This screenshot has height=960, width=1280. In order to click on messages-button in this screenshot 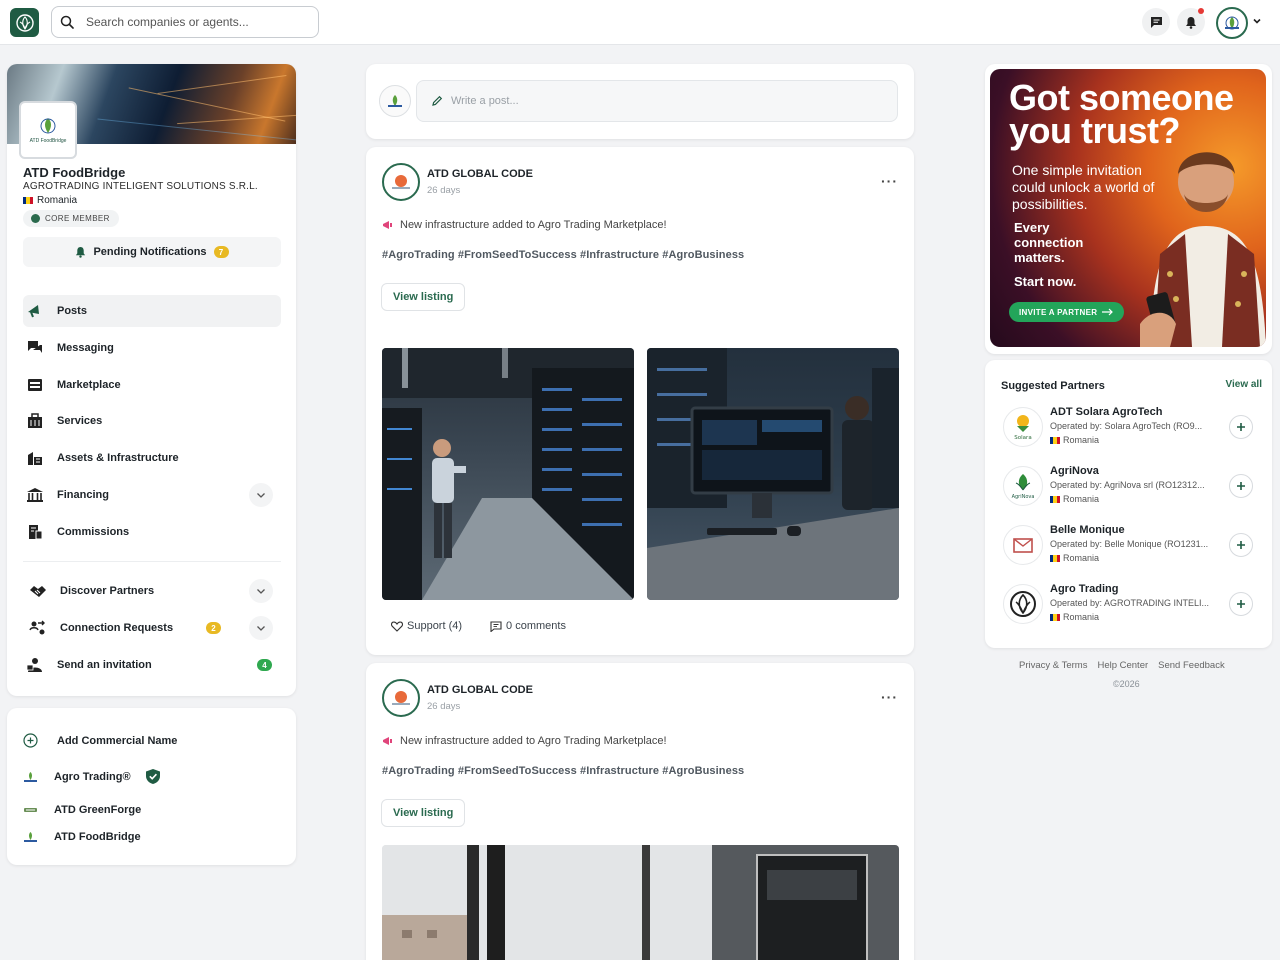, I will do `click(1156, 22)`.